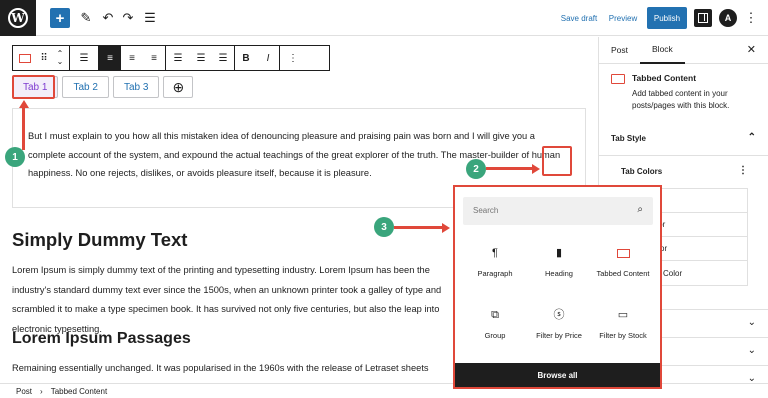 The image size is (768, 398). Describe the element at coordinates (628, 138) in the screenshot. I see `panel-tab-style-title: Tab Style` at that location.